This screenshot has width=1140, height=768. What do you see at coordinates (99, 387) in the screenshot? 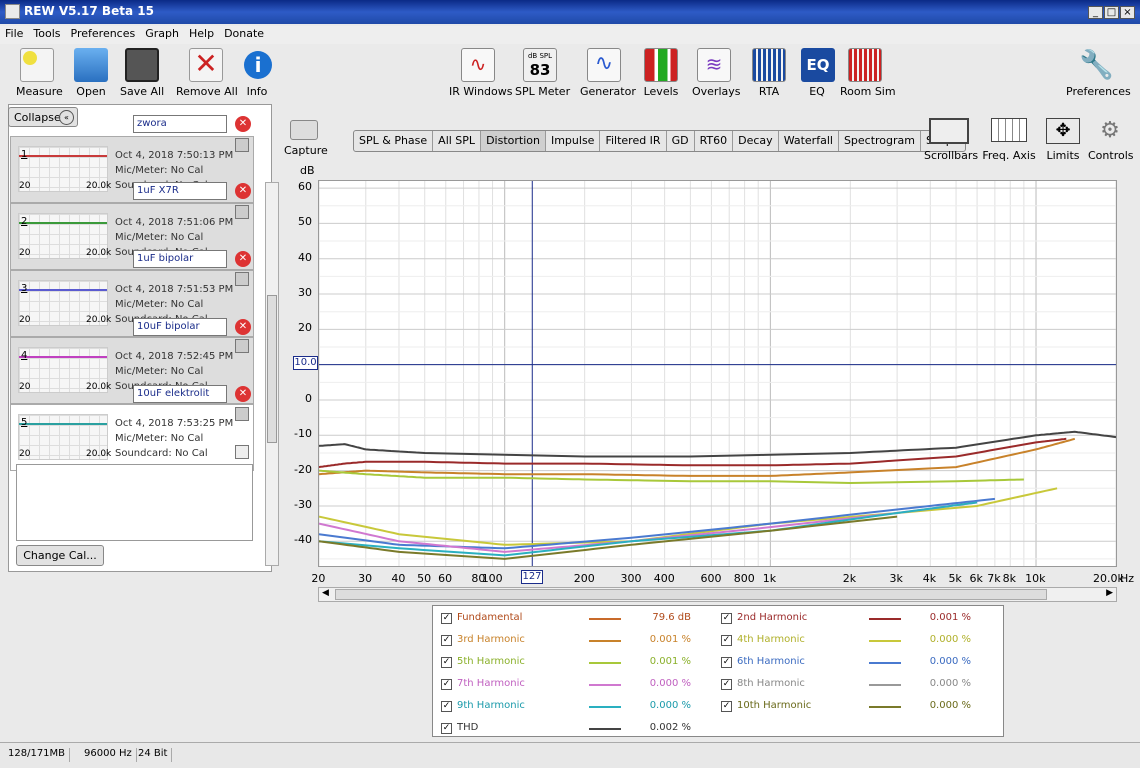
I see `thumb-axis-max: 20.0k` at bounding box center [99, 387].